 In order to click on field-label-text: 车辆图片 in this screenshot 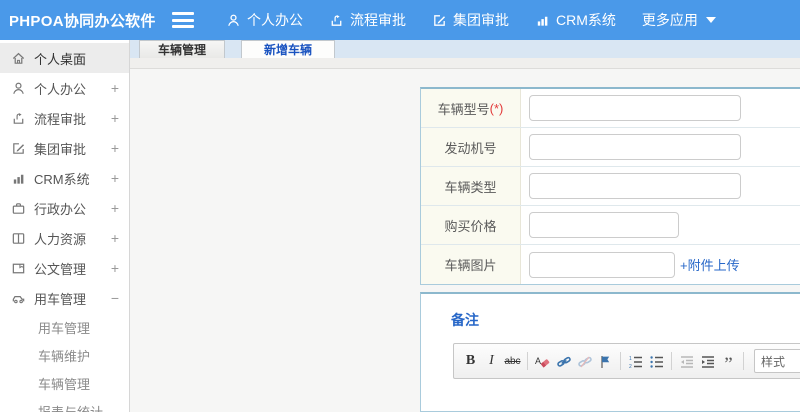, I will do `click(470, 265)`.